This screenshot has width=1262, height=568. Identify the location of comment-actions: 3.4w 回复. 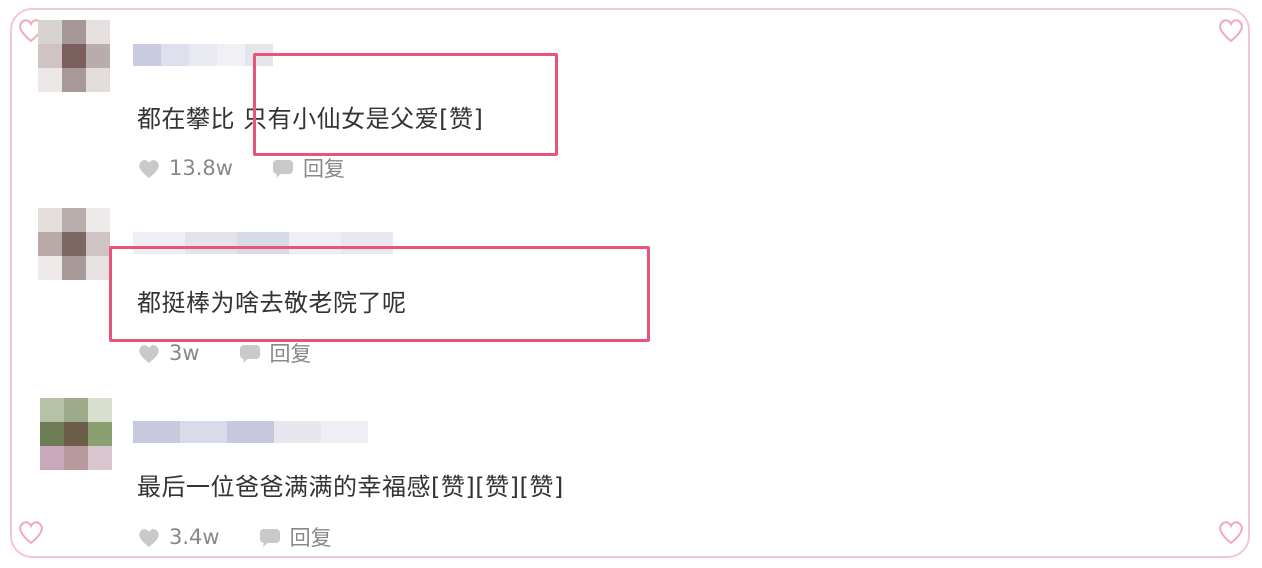
(234, 537).